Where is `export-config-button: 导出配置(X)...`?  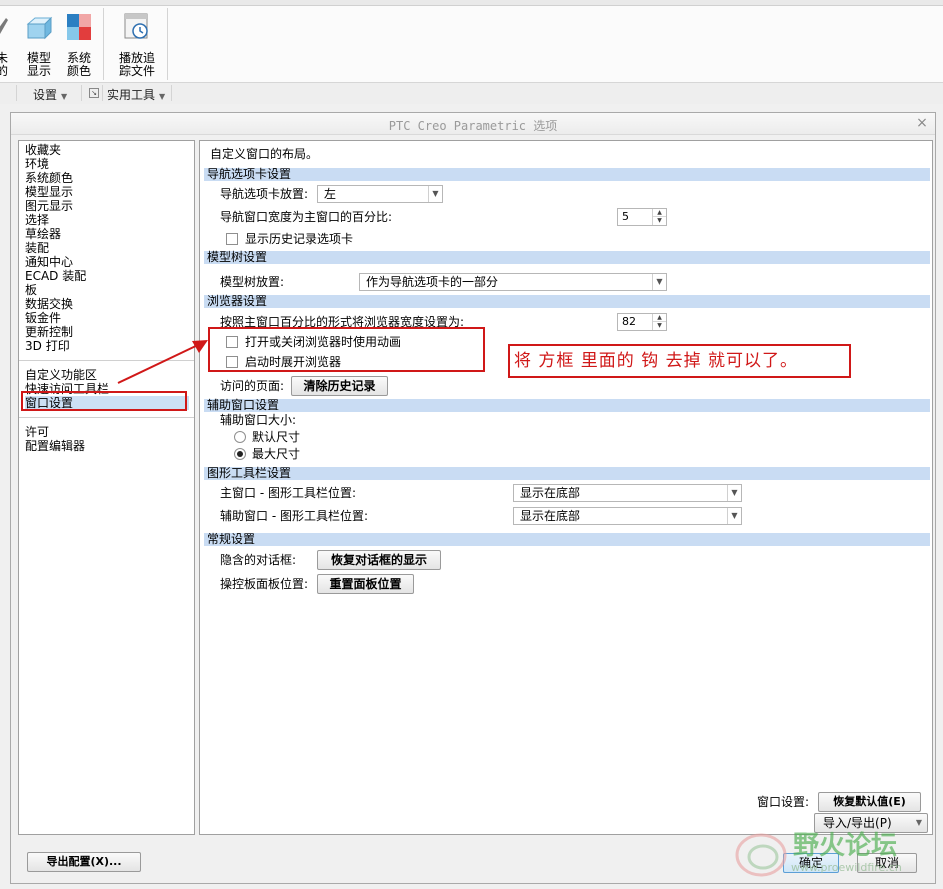
export-config-button: 导出配置(X)... is located at coordinates (84, 862).